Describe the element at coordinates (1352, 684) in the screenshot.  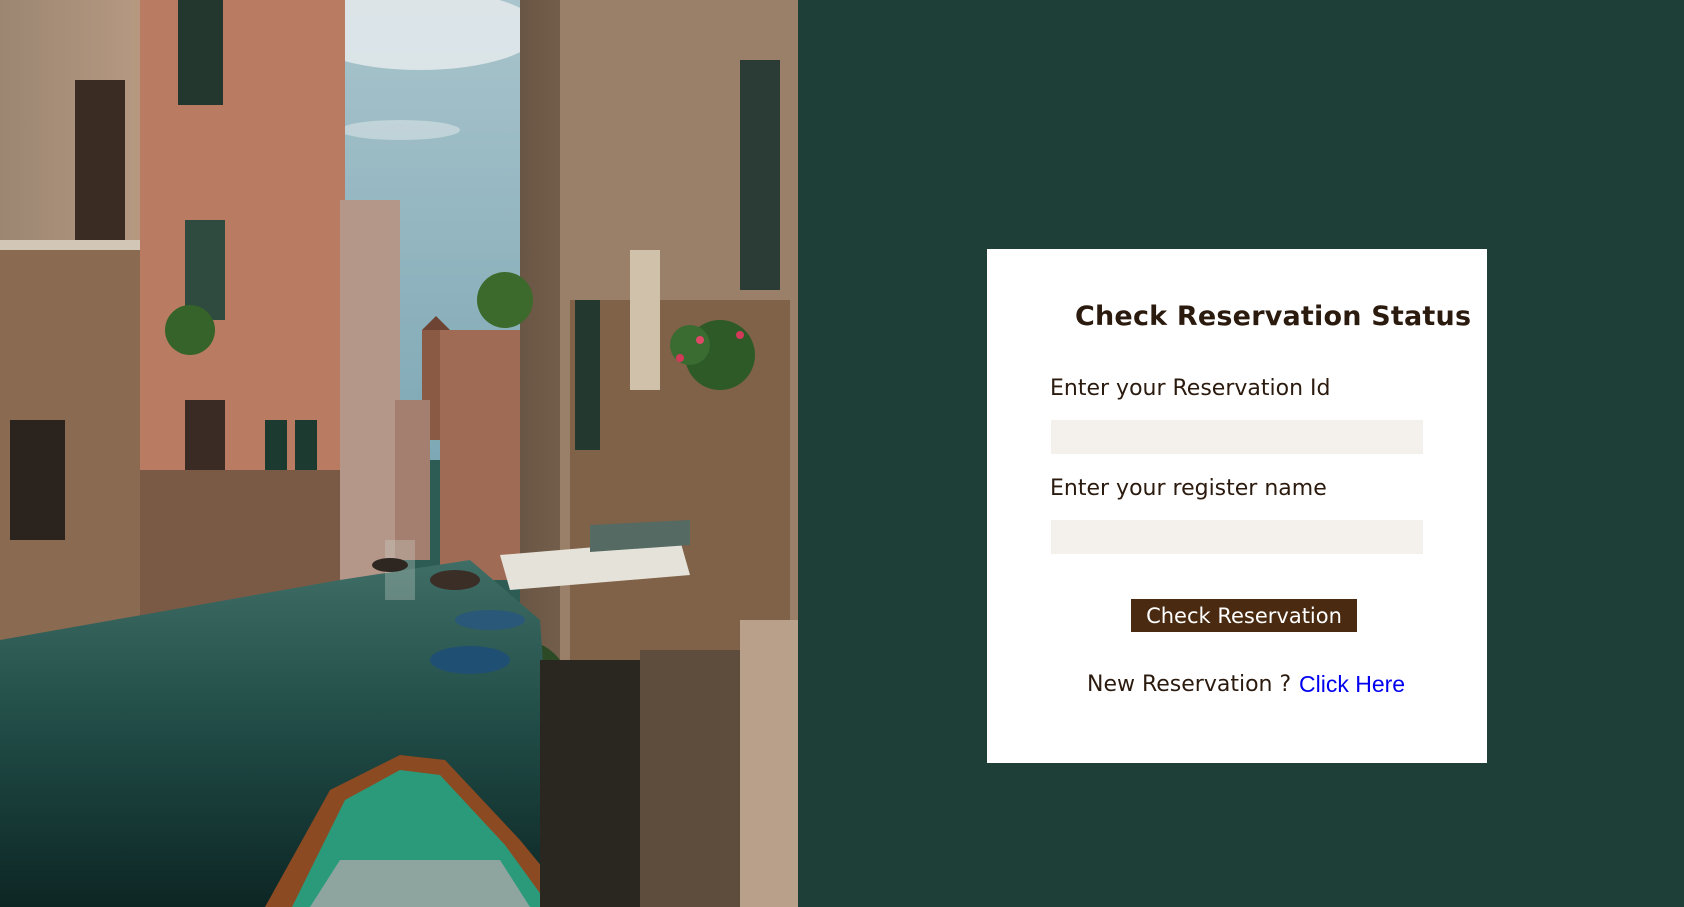
I see `new-reservation-link: Click Here` at that location.